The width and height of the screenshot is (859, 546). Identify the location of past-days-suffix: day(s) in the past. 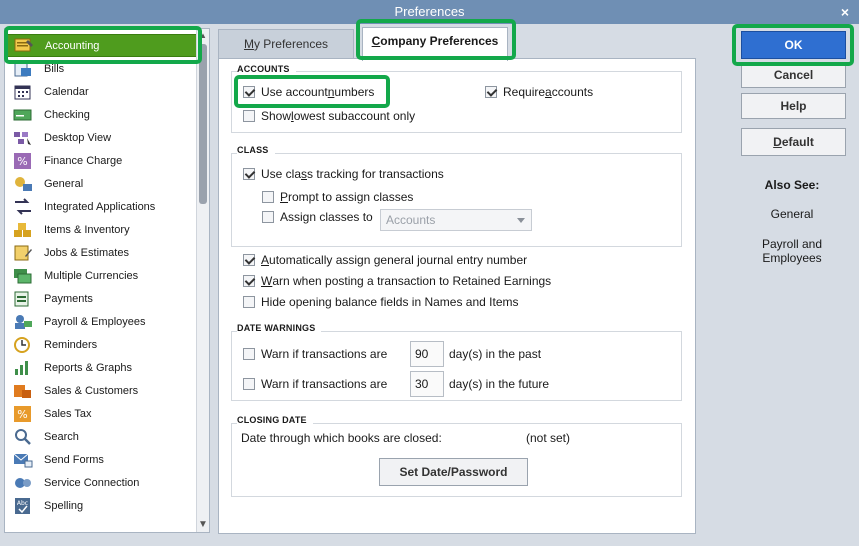
(495, 354).